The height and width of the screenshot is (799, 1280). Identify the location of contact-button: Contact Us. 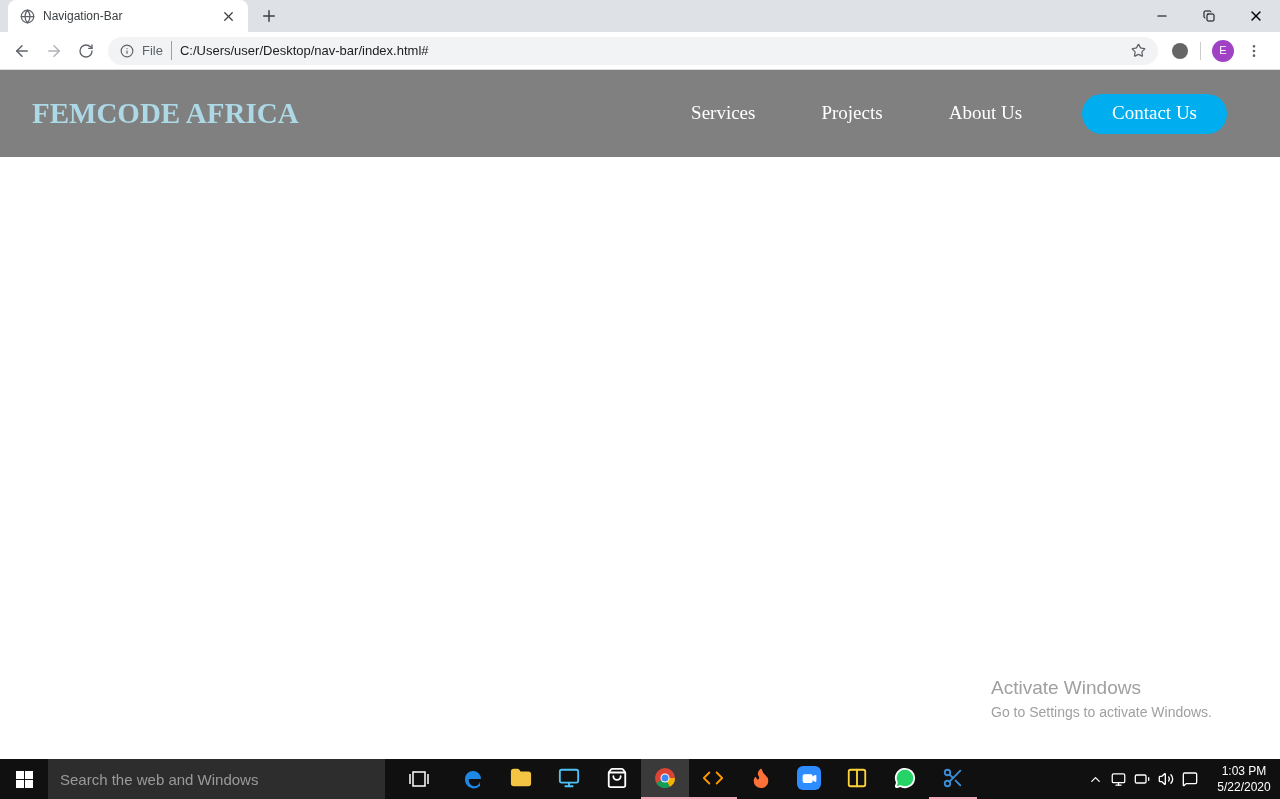
(1154, 113).